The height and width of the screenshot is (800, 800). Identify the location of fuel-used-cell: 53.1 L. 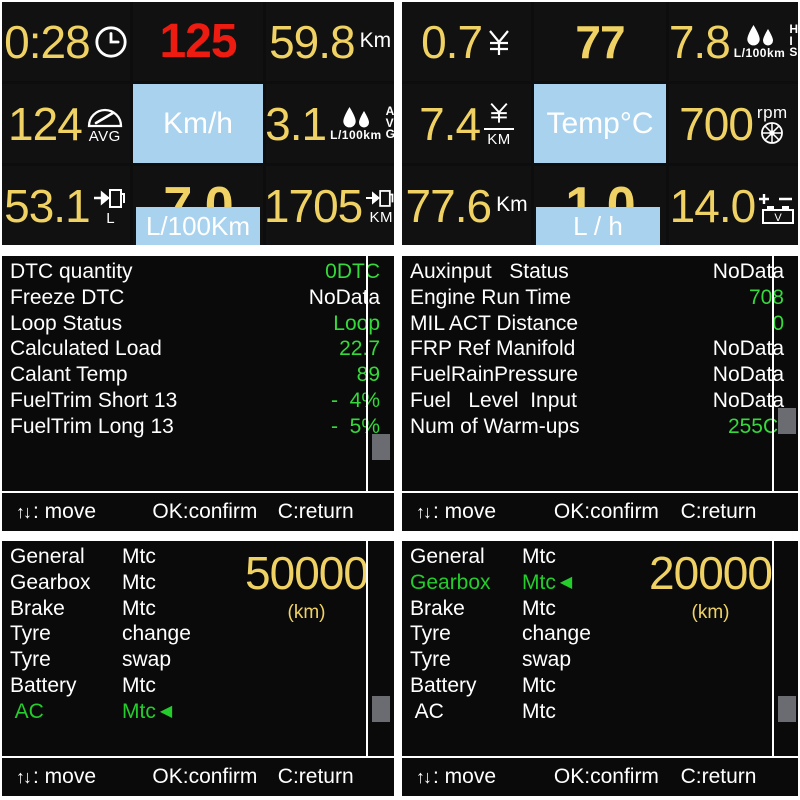
(66, 205).